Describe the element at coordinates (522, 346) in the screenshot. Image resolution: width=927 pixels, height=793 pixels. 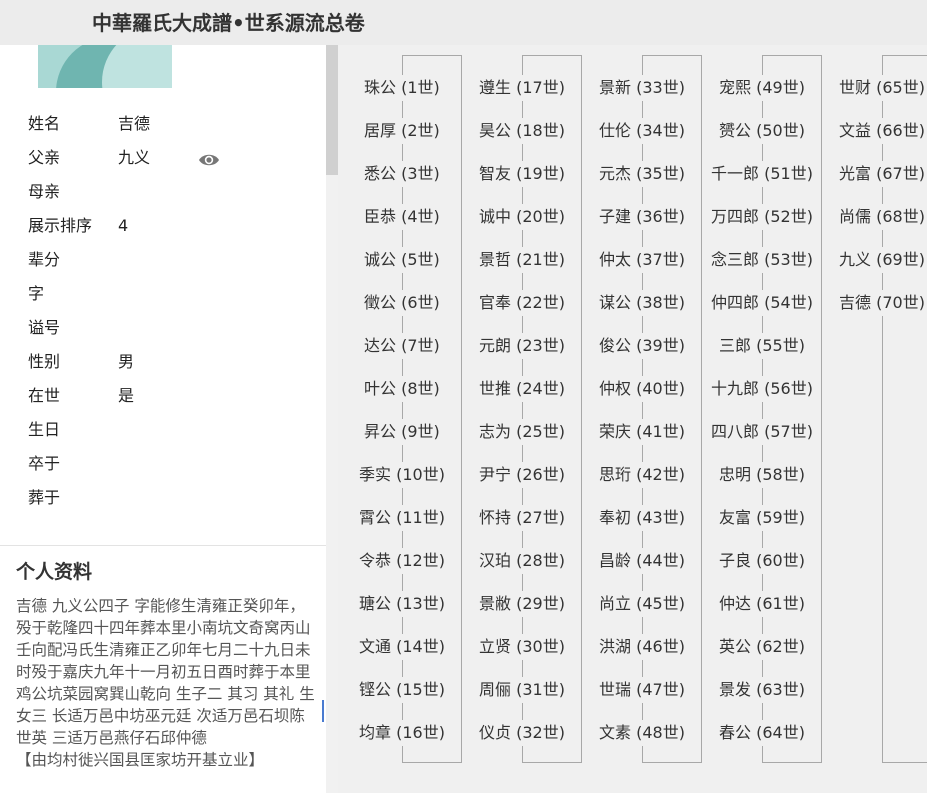
I see `generation-item: 元朗 (23世)` at that location.